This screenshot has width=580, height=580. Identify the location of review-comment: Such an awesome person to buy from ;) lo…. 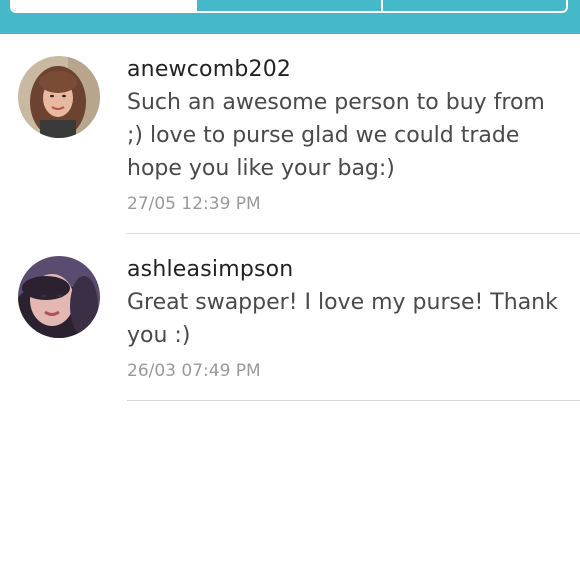
(336, 135).